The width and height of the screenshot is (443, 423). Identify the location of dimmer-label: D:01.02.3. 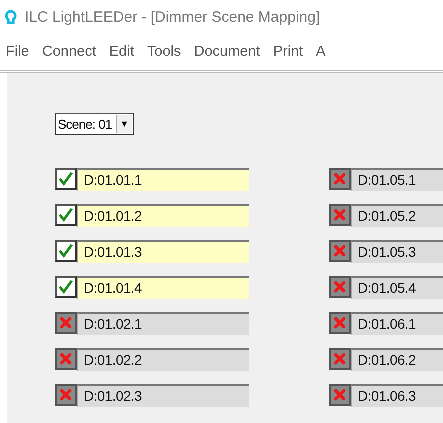
(163, 395).